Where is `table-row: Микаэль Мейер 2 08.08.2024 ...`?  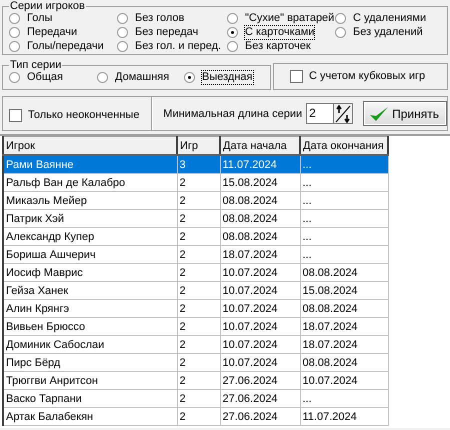 table-row: Микаэль Мейер 2 08.08.2024 ... is located at coordinates (195, 201).